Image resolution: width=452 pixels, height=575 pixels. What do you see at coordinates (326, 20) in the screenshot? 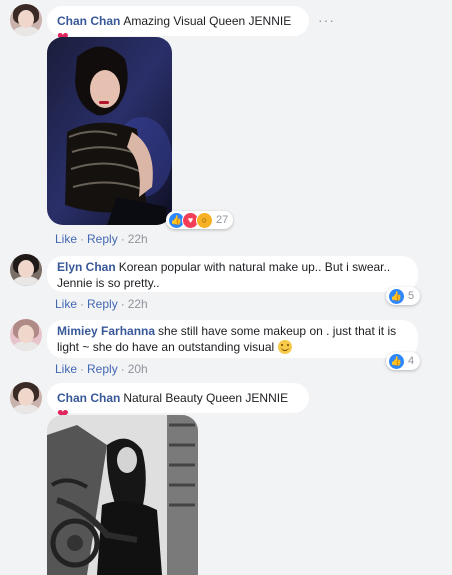
I see `more-options-icon: ···` at bounding box center [326, 20].